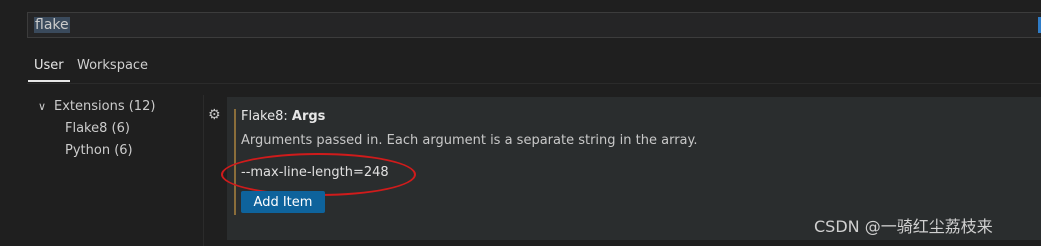 This screenshot has width=1041, height=246. Describe the element at coordinates (42, 106) in the screenshot. I see `chevron-down-icon: ∨` at that location.